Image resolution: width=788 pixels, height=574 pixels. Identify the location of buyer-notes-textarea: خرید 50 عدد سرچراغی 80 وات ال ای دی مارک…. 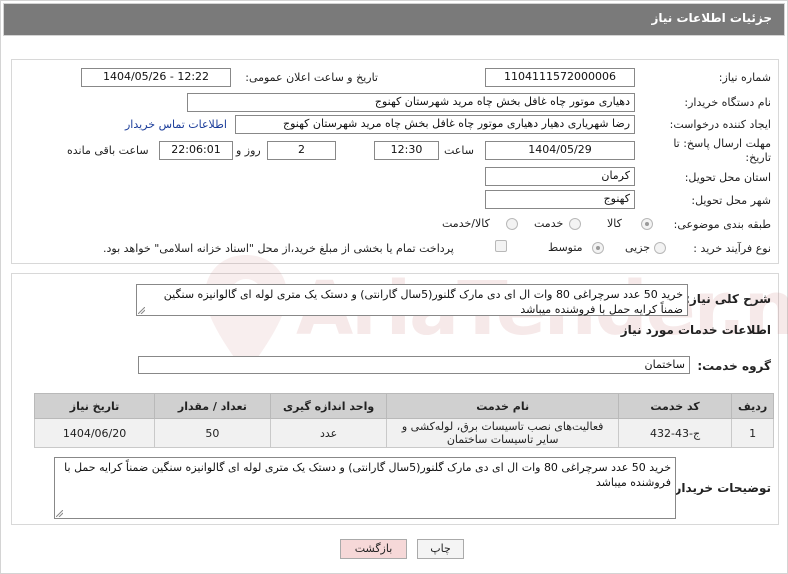
(365, 488).